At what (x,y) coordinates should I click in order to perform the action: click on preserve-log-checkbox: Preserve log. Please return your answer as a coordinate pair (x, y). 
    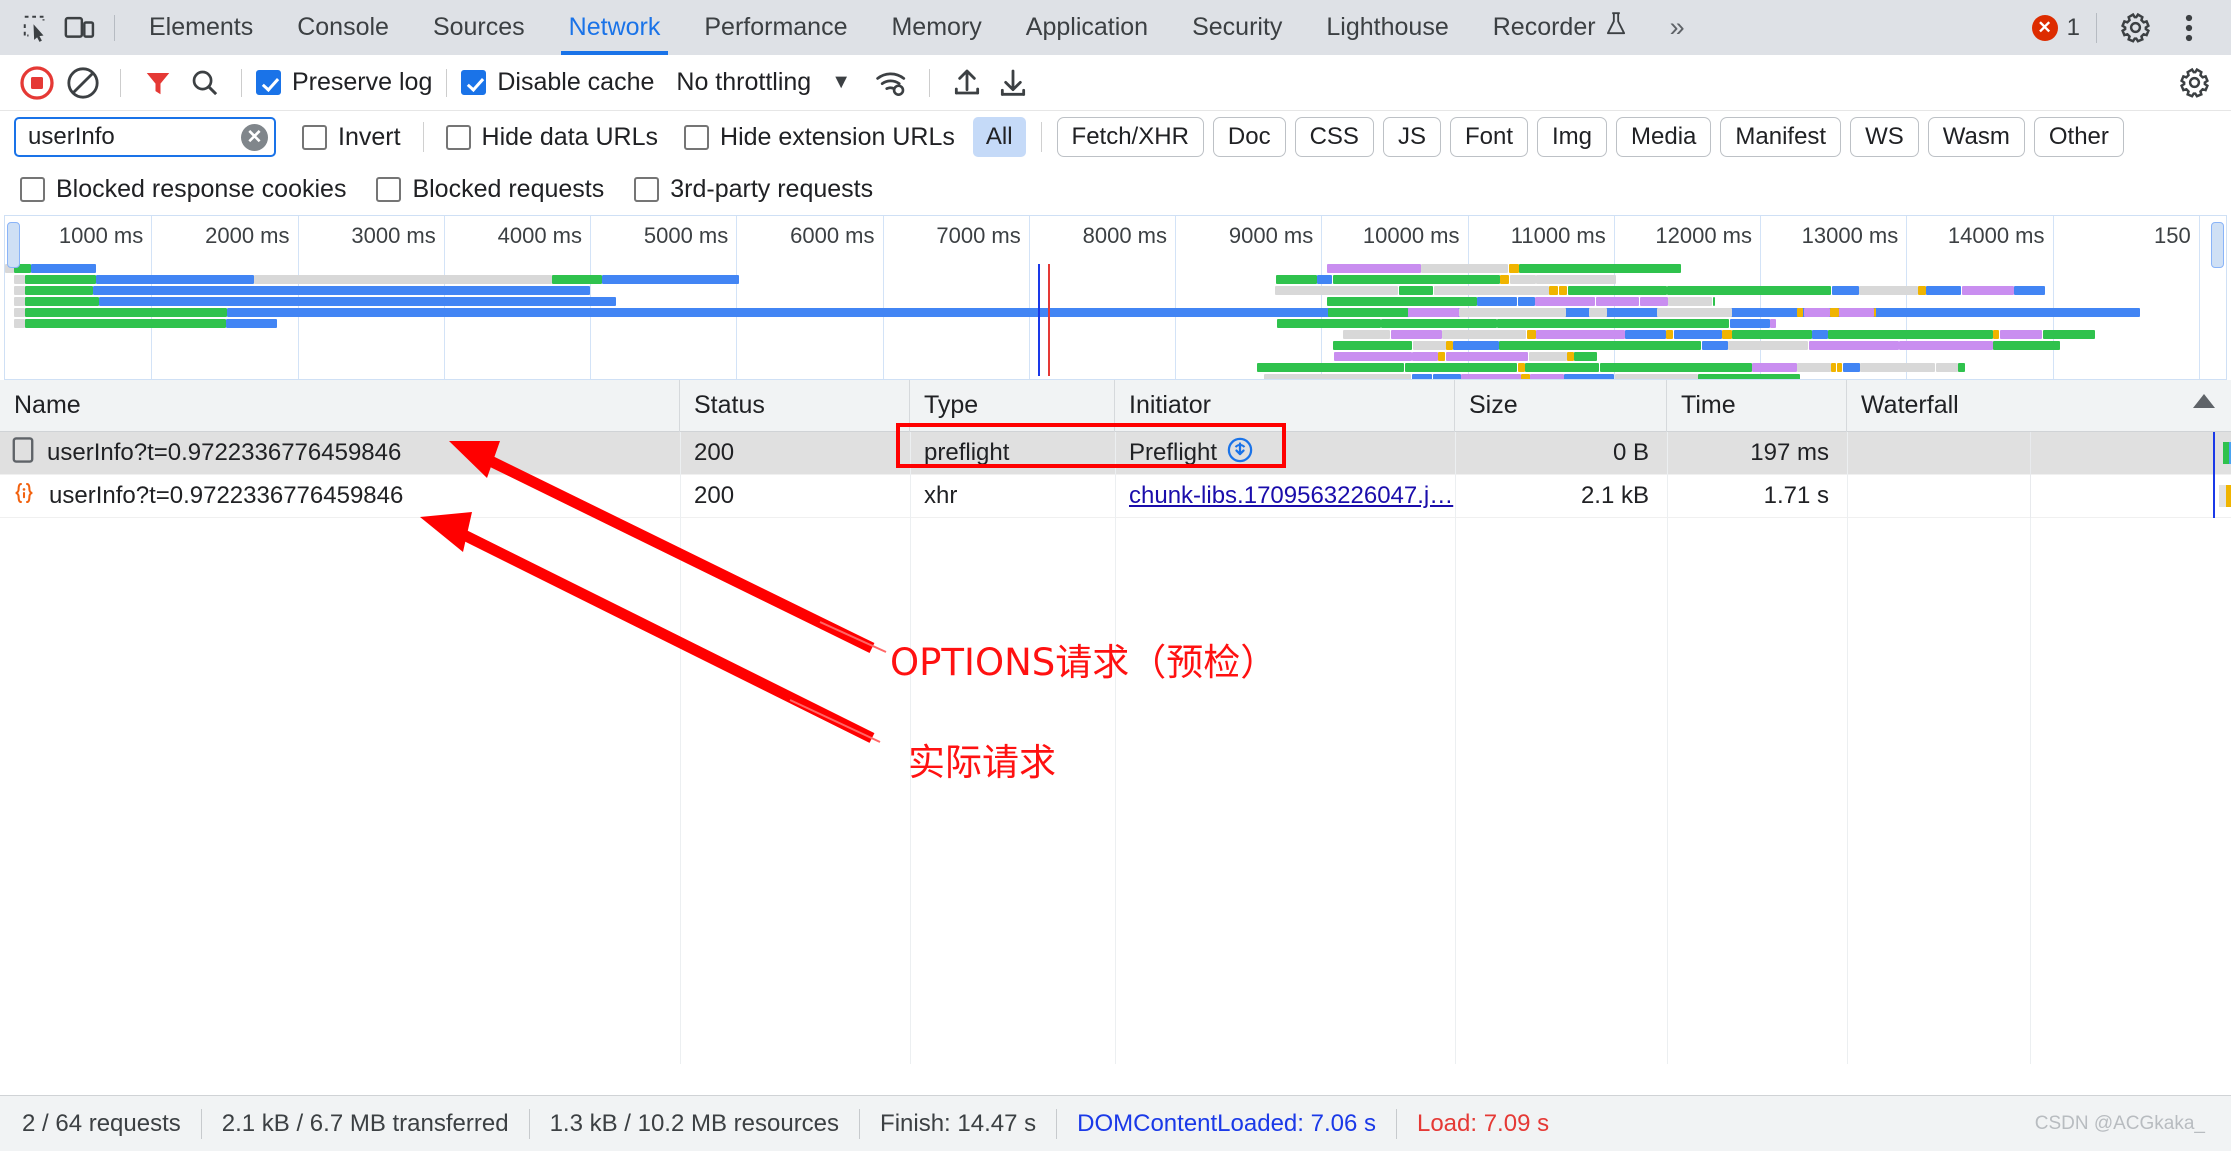
    Looking at the image, I should click on (344, 82).